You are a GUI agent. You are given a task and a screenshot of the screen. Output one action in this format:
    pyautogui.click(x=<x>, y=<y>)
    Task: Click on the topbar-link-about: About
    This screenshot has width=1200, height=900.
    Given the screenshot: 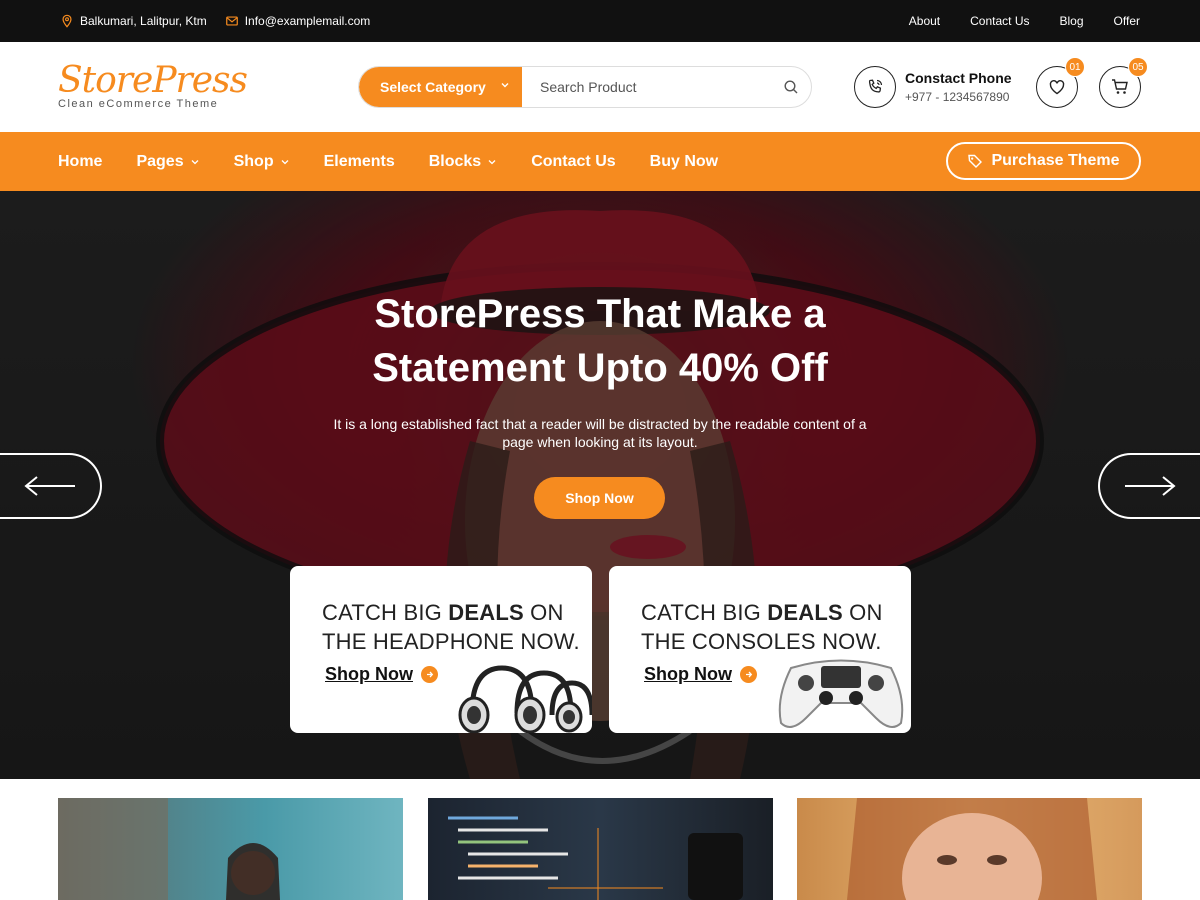 What is the action you would take?
    pyautogui.click(x=924, y=21)
    